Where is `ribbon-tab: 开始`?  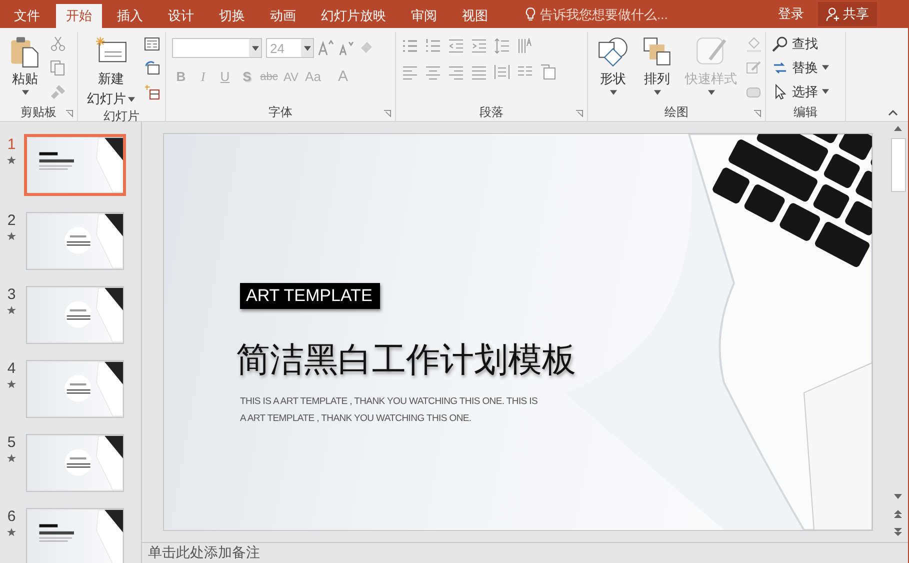 ribbon-tab: 开始 is located at coordinates (79, 16).